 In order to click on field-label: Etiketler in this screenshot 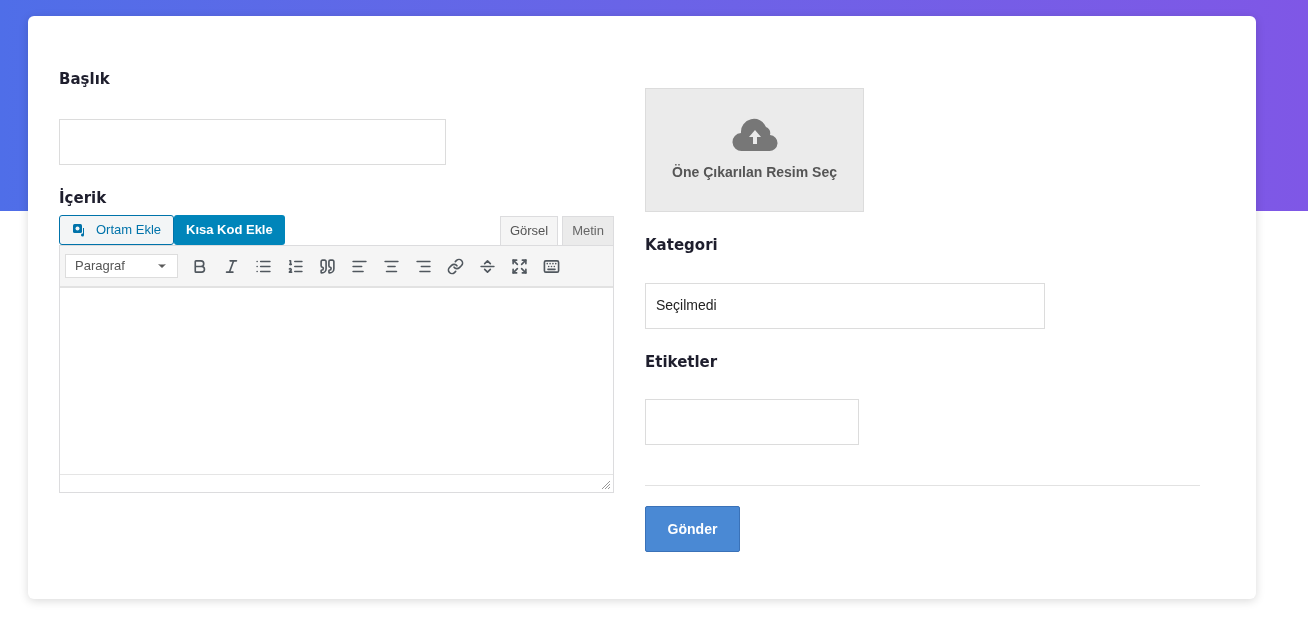, I will do `click(682, 362)`.